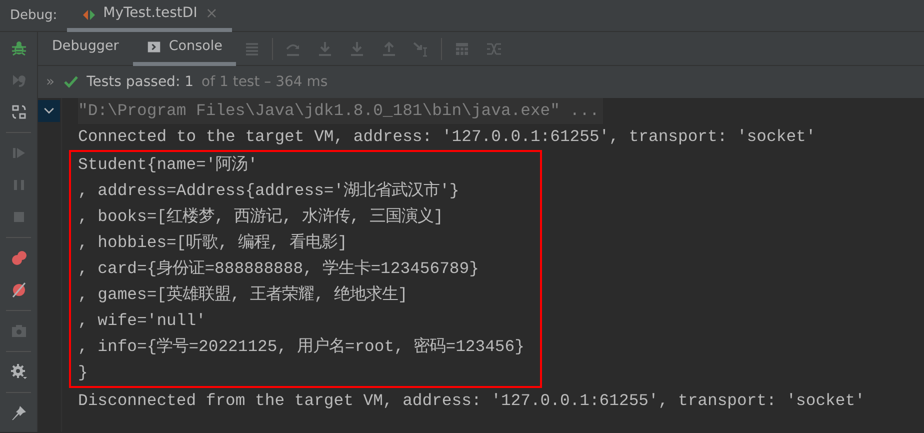 Image resolution: width=924 pixels, height=433 pixels. I want to click on mute-breakpoints-icon, so click(19, 290).